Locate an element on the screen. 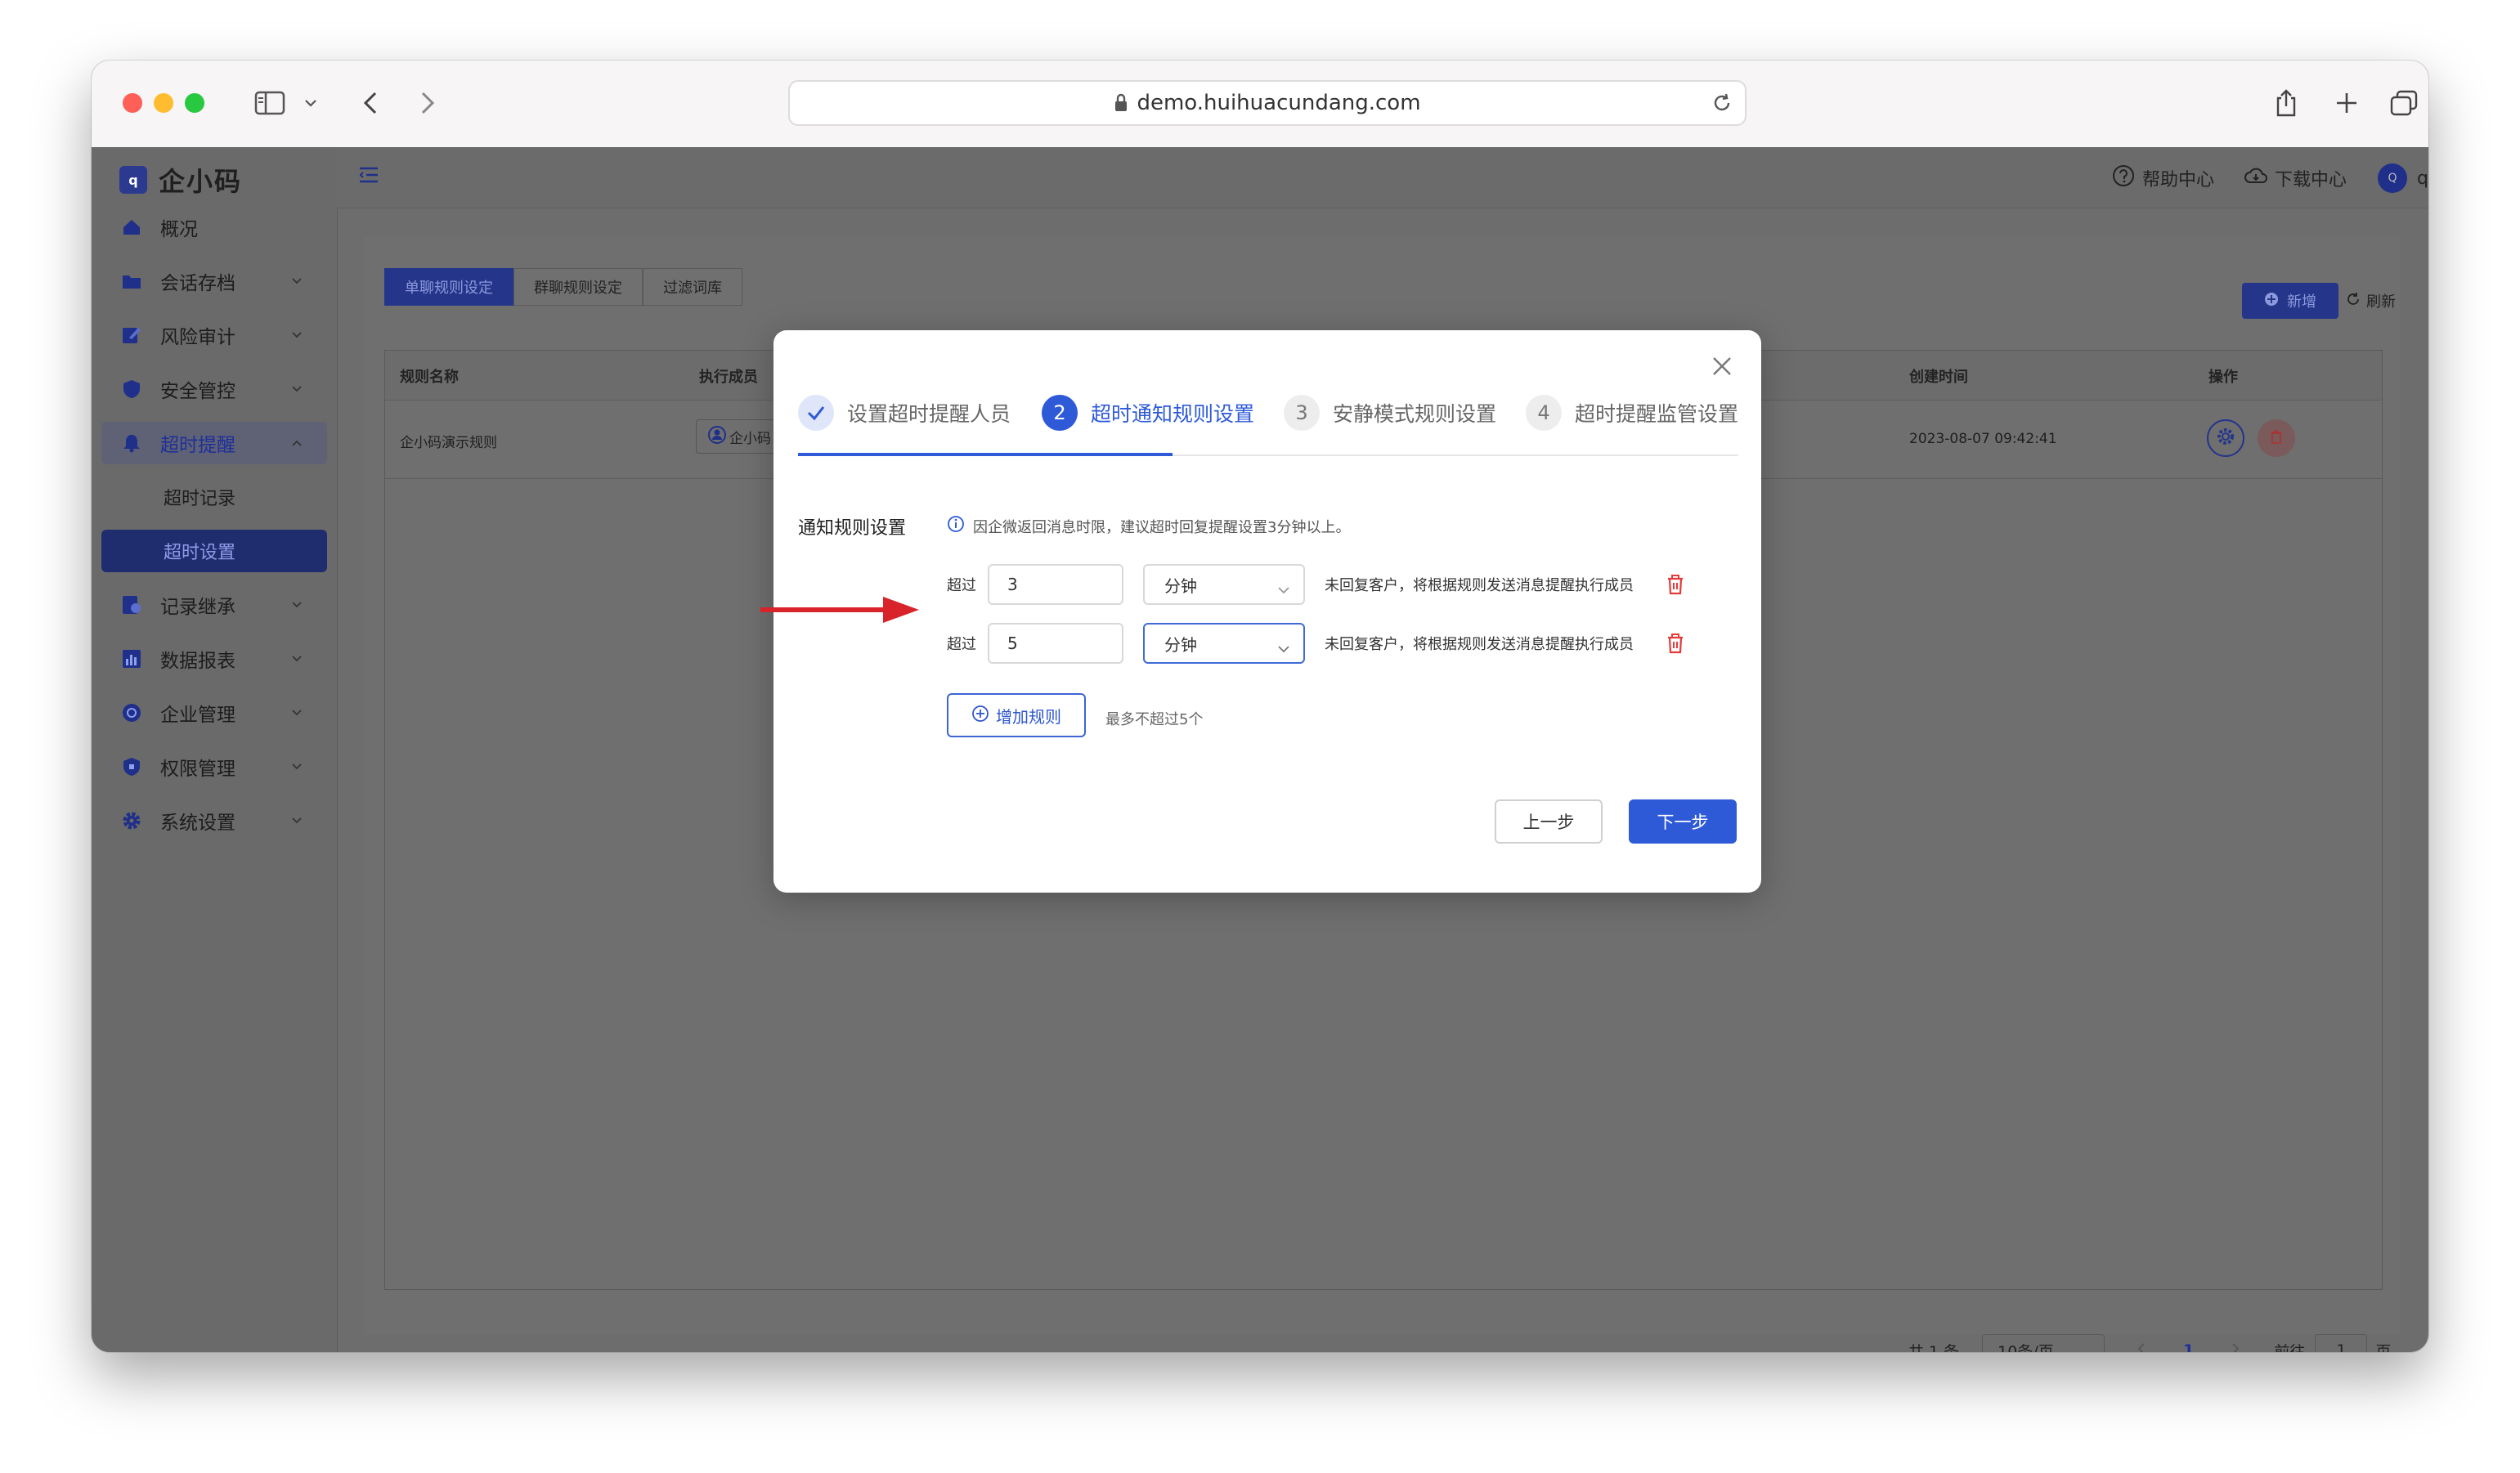  browser-toolbar: demo.huihuacundang.com is located at coordinates (1260, 104).